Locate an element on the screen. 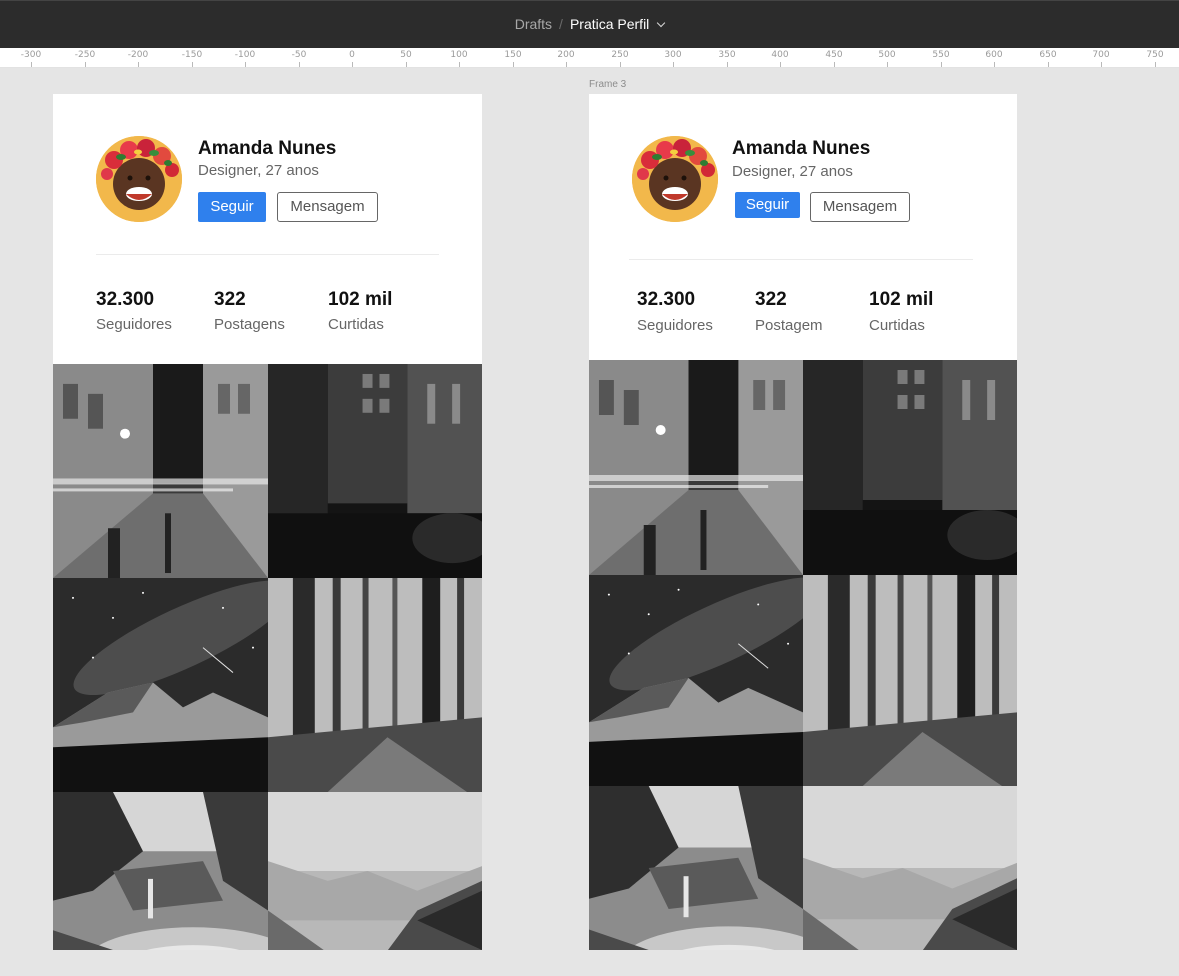 This screenshot has width=1179, height=976. frame-3-label: Frame 3 is located at coordinates (607, 84).